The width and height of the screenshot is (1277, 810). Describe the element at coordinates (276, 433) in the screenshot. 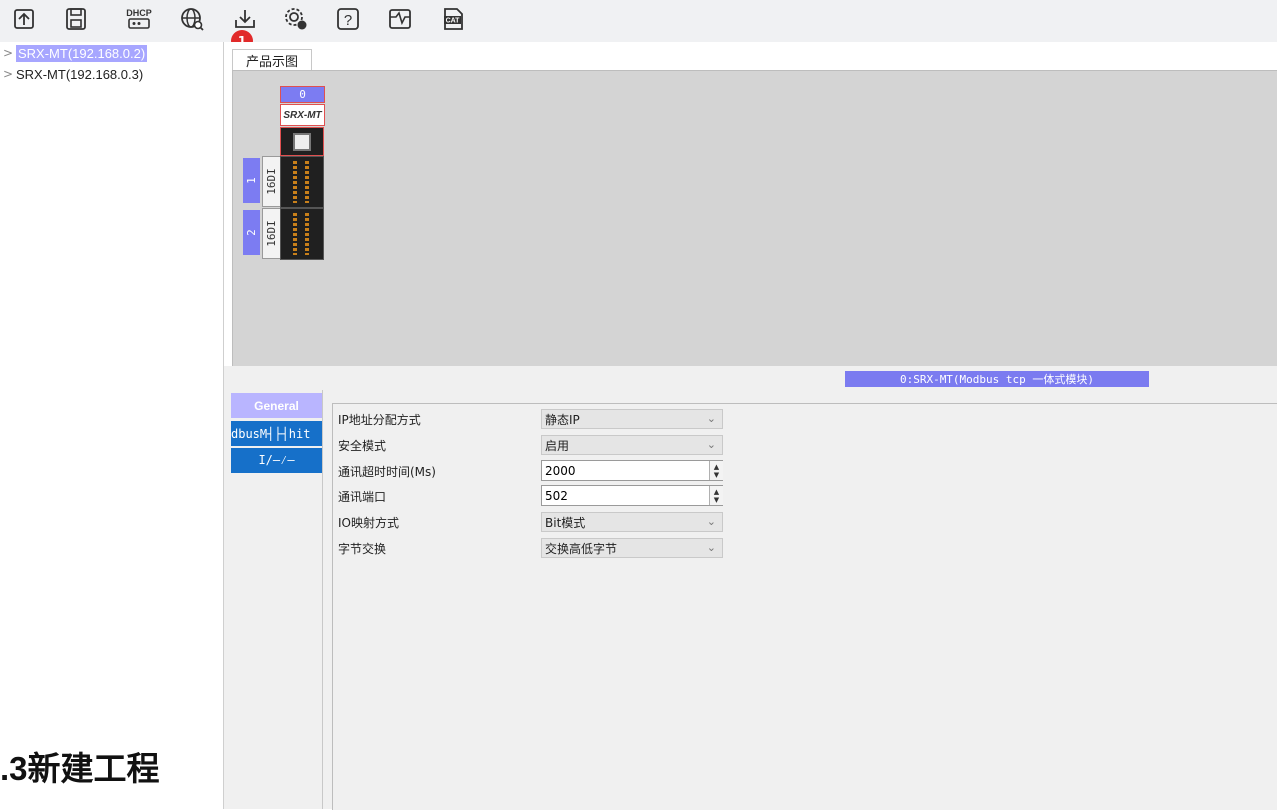

I see `tab-modbus-mapping: dbusM┤├┤hit` at that location.